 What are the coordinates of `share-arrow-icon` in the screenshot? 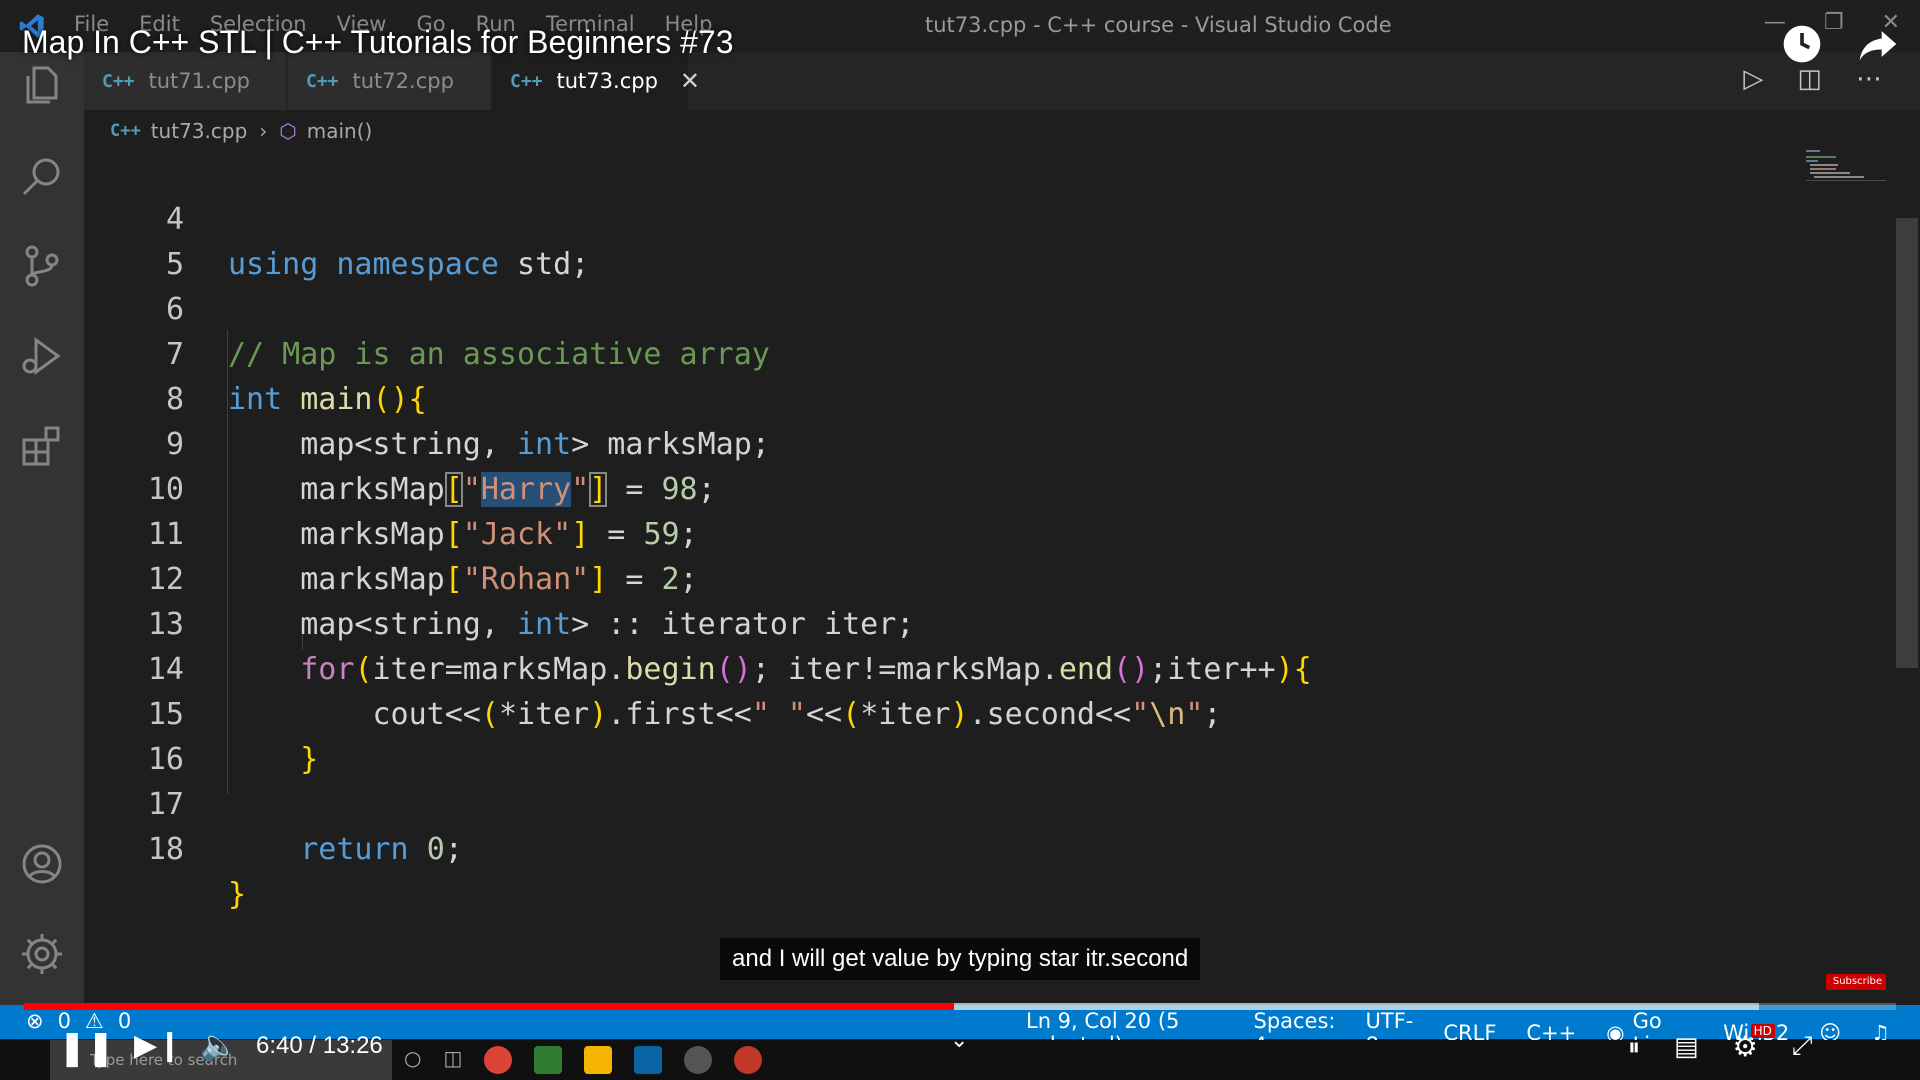 It's located at (1878, 44).